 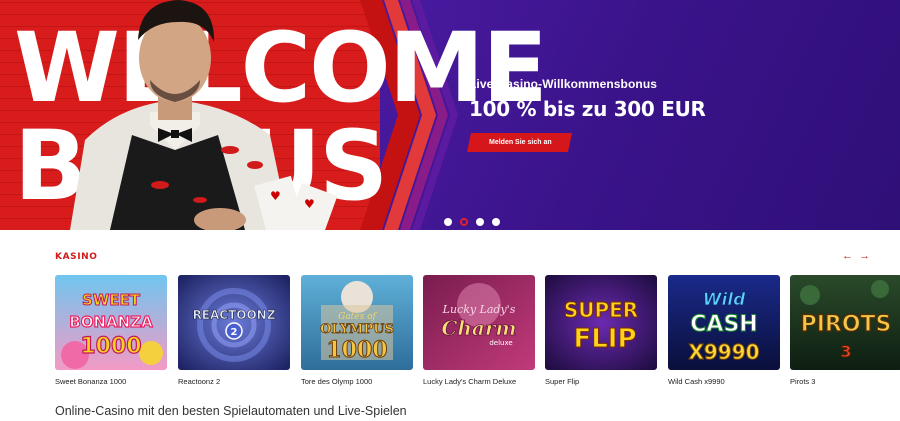 I want to click on game-thumbnail: SUPER FLIP, so click(x=601, y=322).